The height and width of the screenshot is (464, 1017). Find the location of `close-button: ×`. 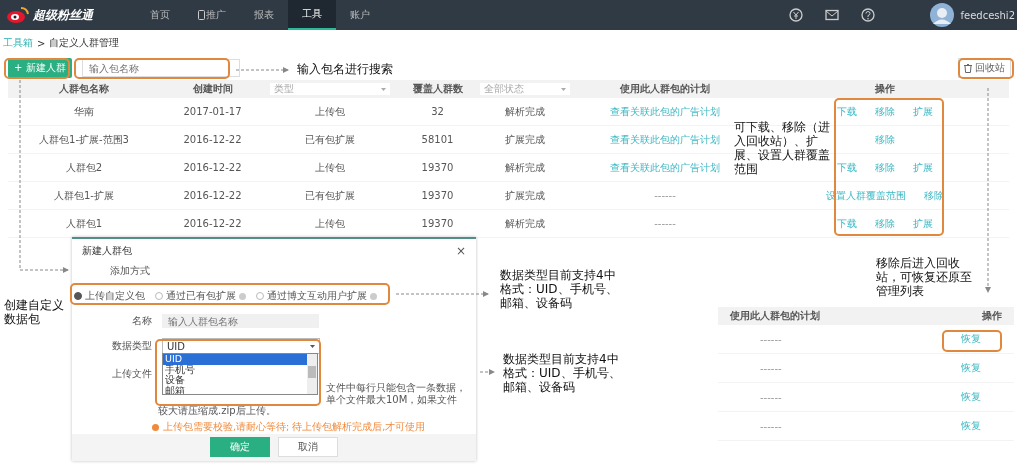

close-button: × is located at coordinates (460, 250).